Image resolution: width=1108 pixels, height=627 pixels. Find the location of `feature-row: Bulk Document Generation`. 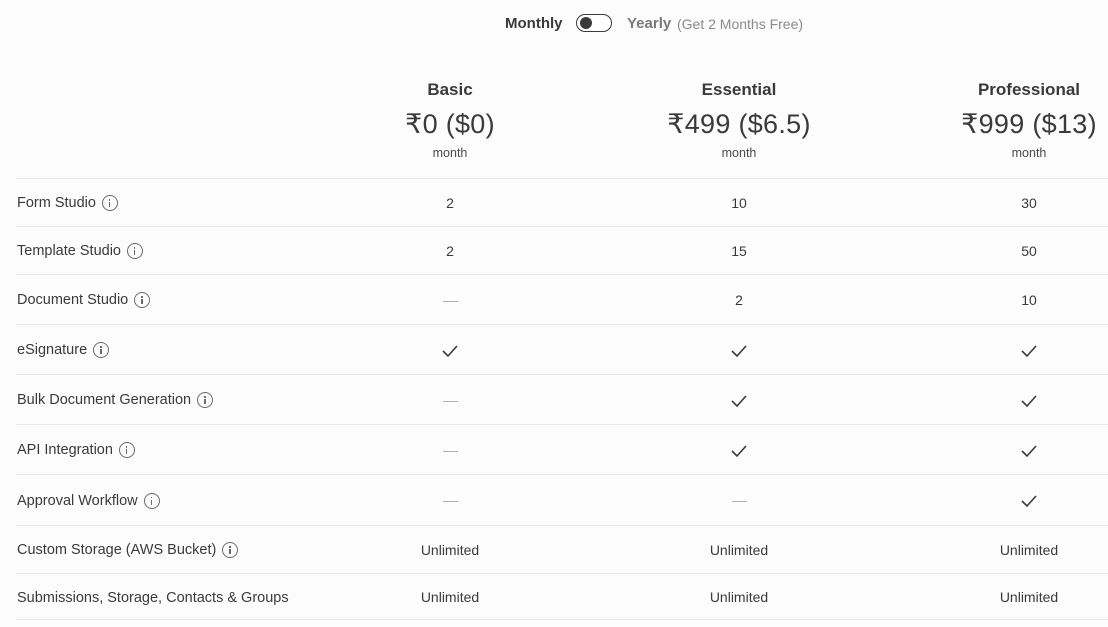

feature-row: Bulk Document Generation is located at coordinates (562, 399).